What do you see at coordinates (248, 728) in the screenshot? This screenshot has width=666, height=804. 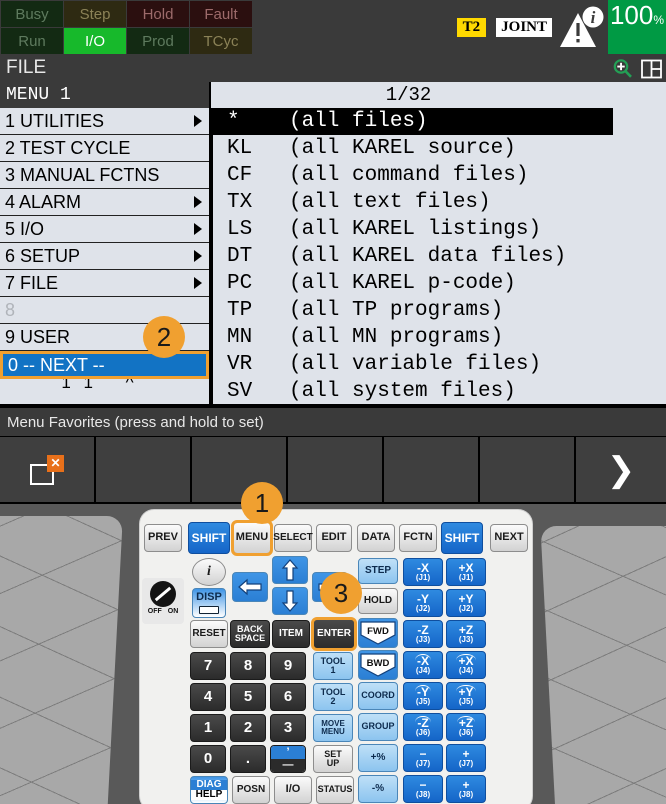 I see `numeric-key-2: 2` at bounding box center [248, 728].